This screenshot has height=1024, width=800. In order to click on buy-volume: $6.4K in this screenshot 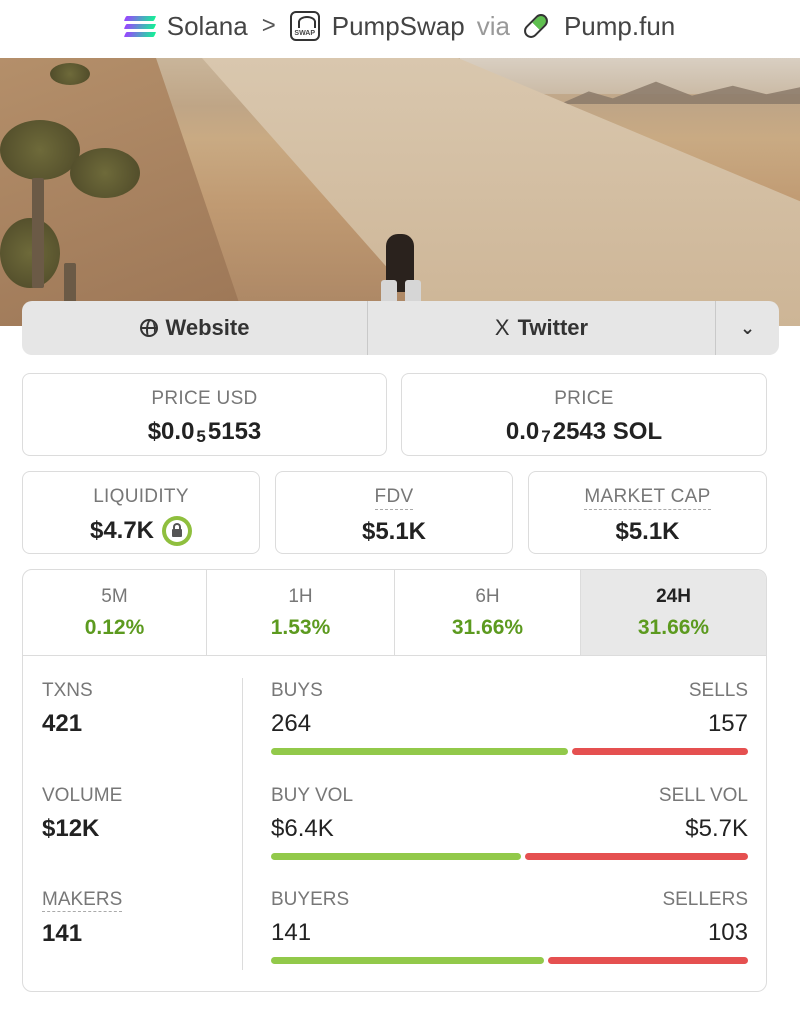, I will do `click(302, 828)`.